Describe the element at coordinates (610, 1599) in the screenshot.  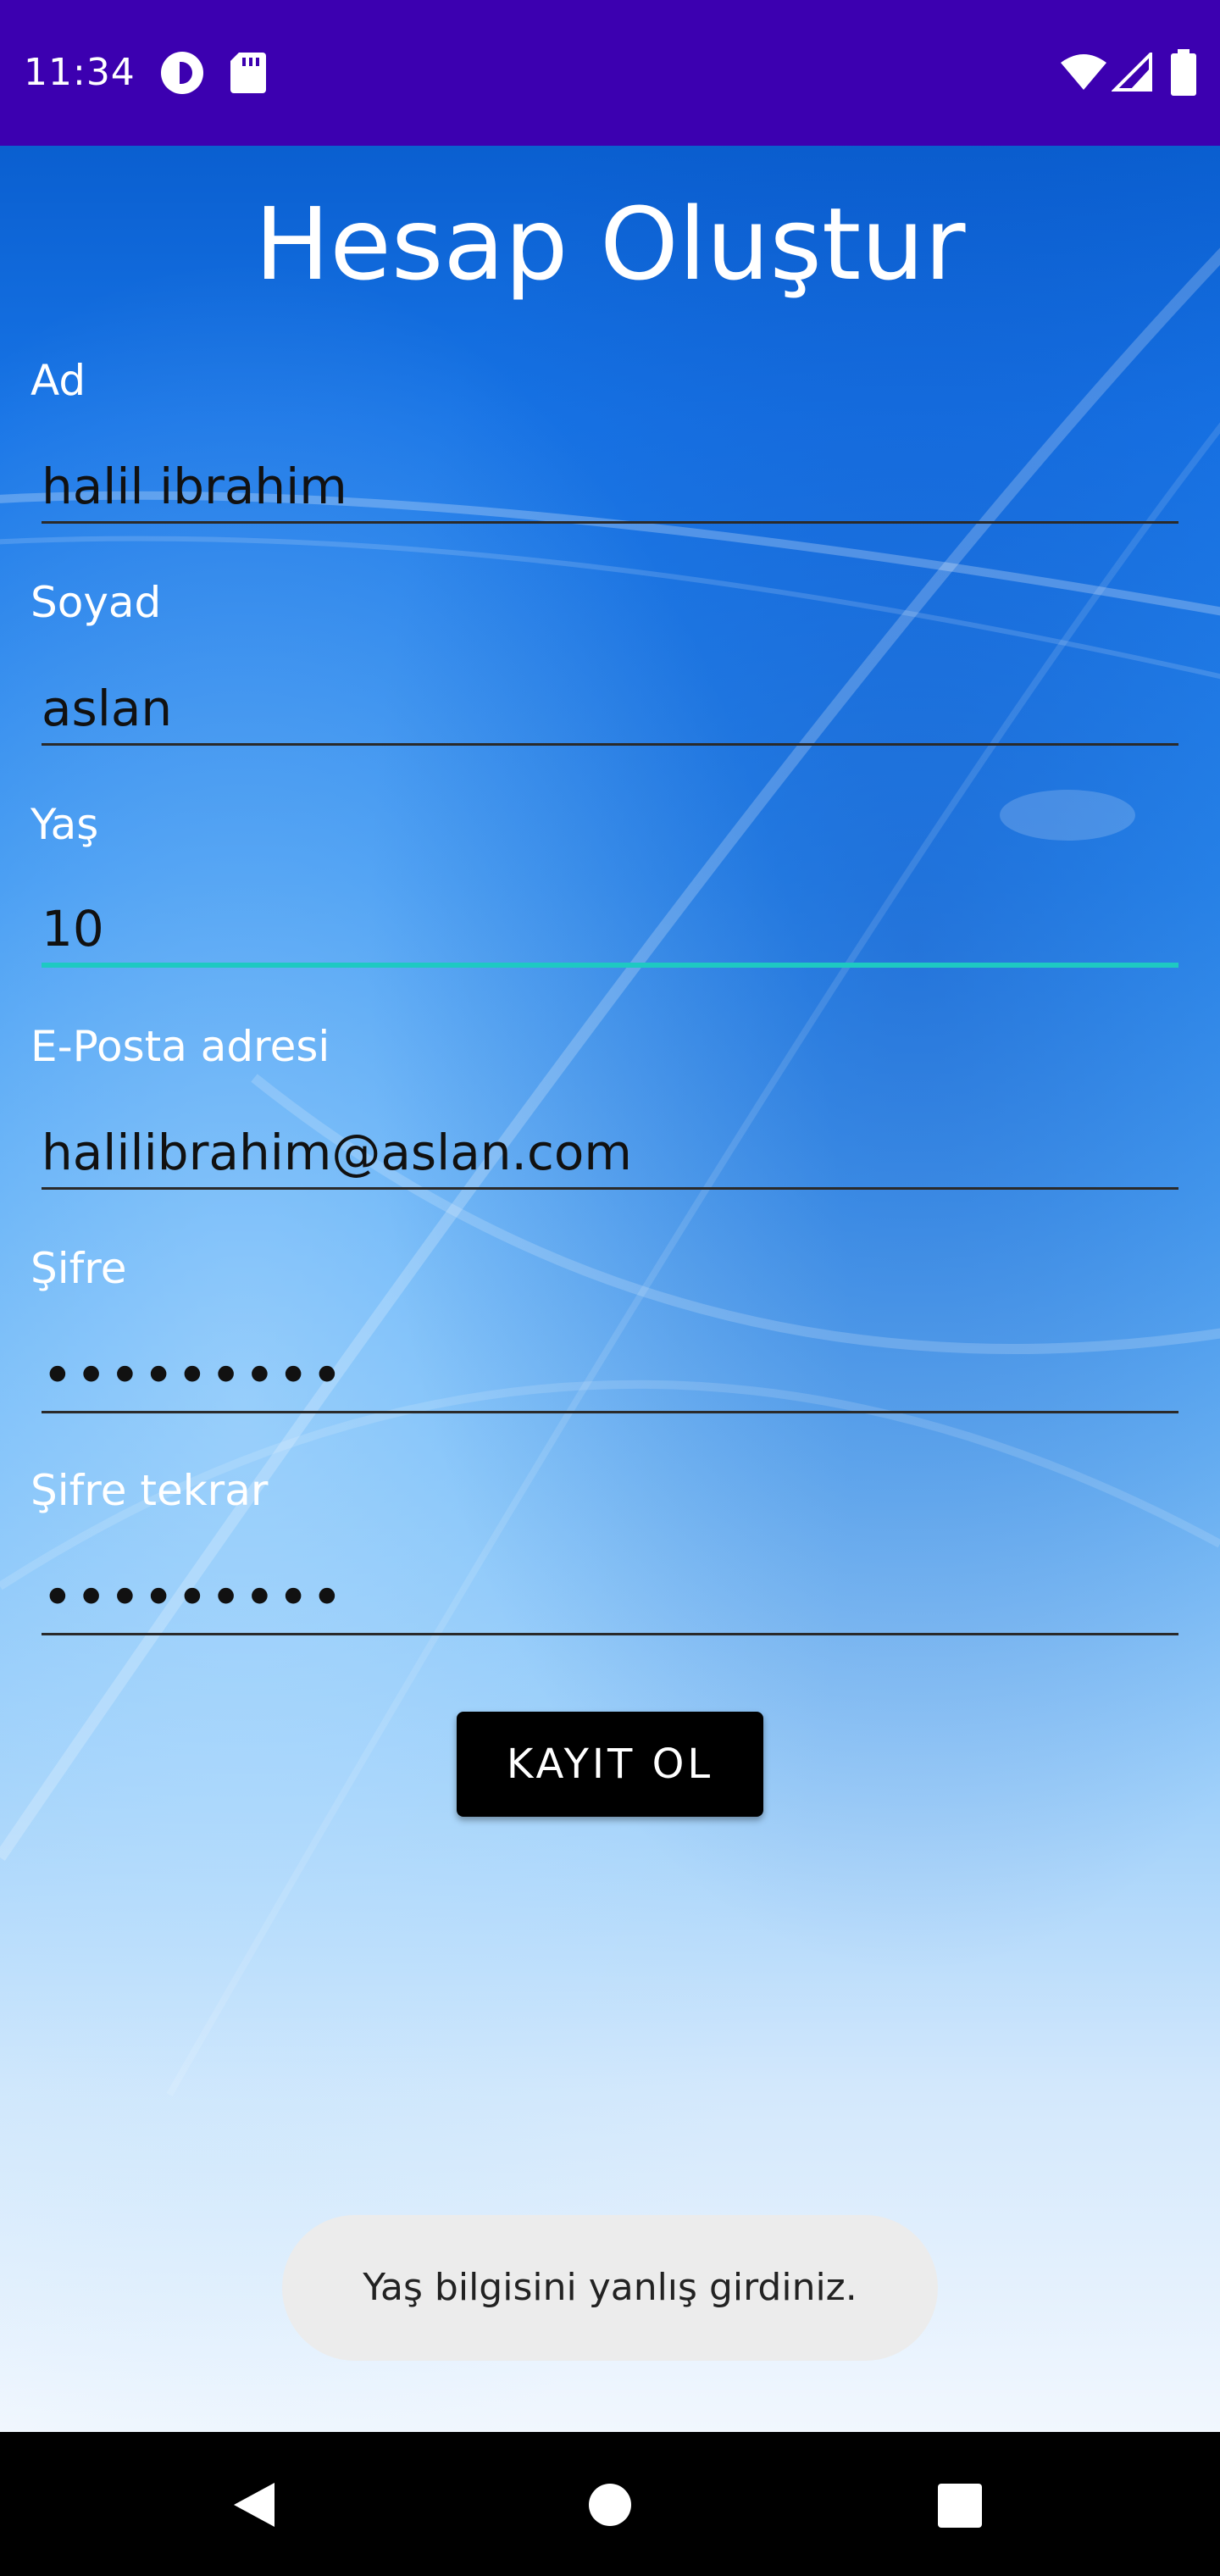
I see `password-repeat-input` at that location.